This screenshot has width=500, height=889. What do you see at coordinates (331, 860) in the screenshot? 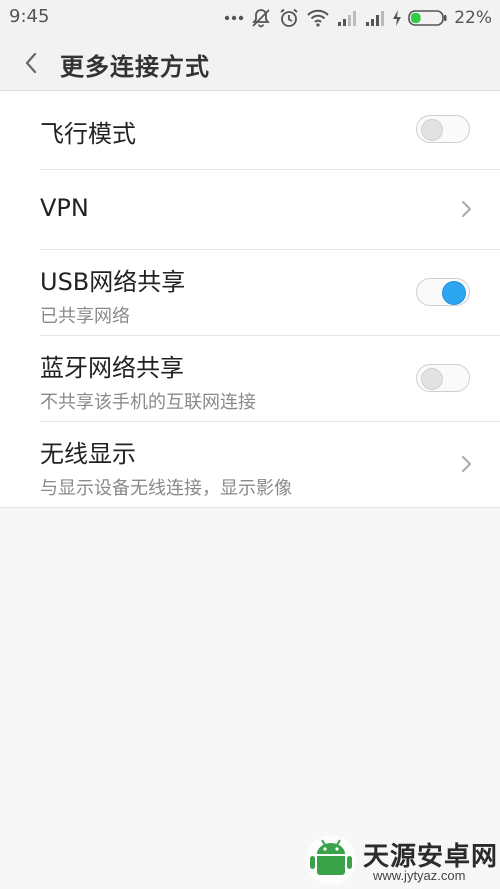
I see `android-logo-icon` at bounding box center [331, 860].